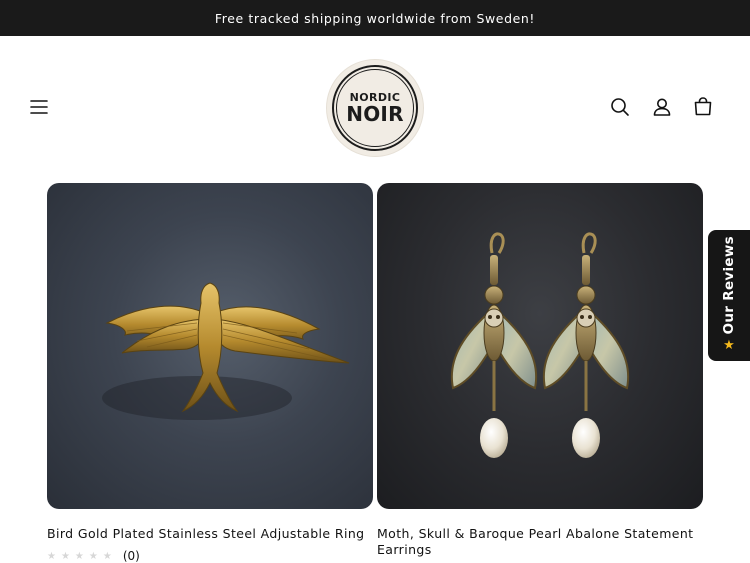 This screenshot has height=563, width=750. I want to click on logo-text: NORDIC NOIR, so click(374, 108).